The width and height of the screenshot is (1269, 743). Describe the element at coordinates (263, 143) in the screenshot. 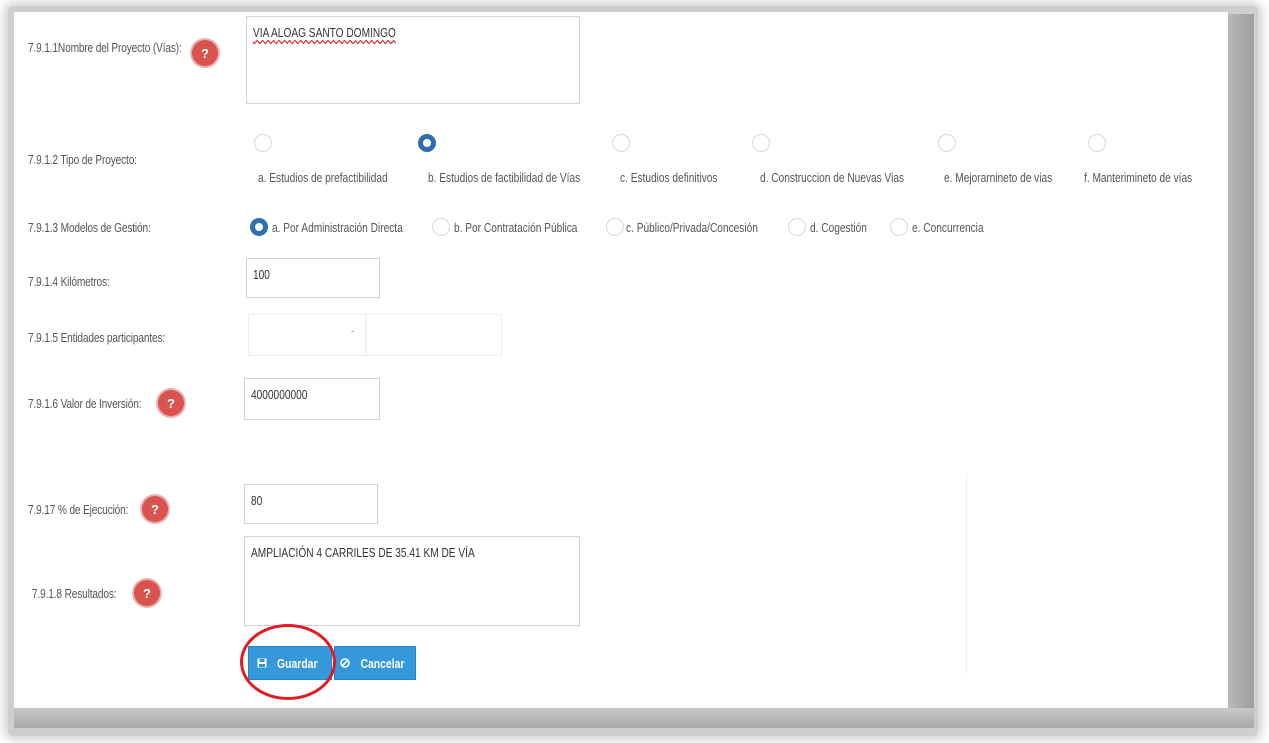

I see `radio-tipo-a` at that location.